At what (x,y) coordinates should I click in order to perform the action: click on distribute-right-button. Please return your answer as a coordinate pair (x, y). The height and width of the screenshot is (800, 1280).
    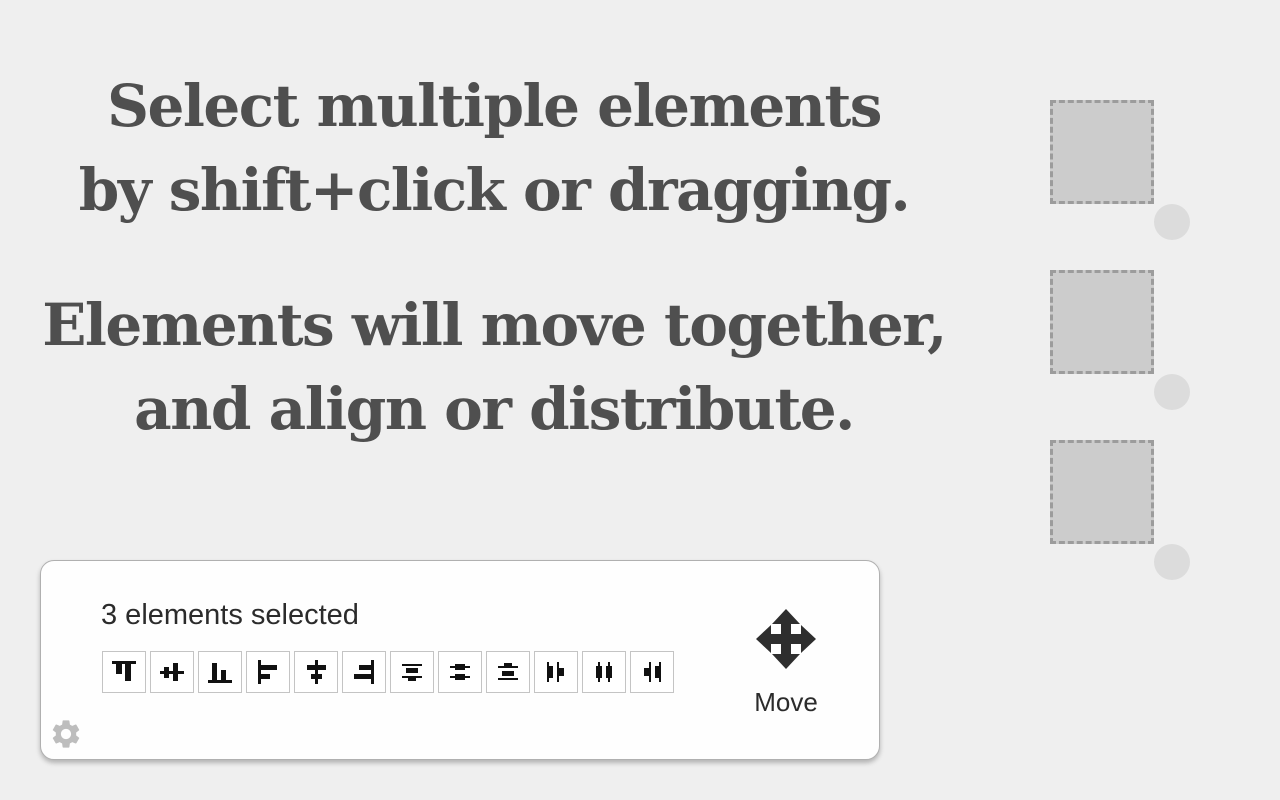
    Looking at the image, I should click on (652, 672).